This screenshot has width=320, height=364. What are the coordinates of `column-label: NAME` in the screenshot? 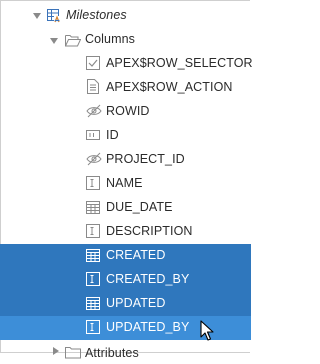 It's located at (124, 183).